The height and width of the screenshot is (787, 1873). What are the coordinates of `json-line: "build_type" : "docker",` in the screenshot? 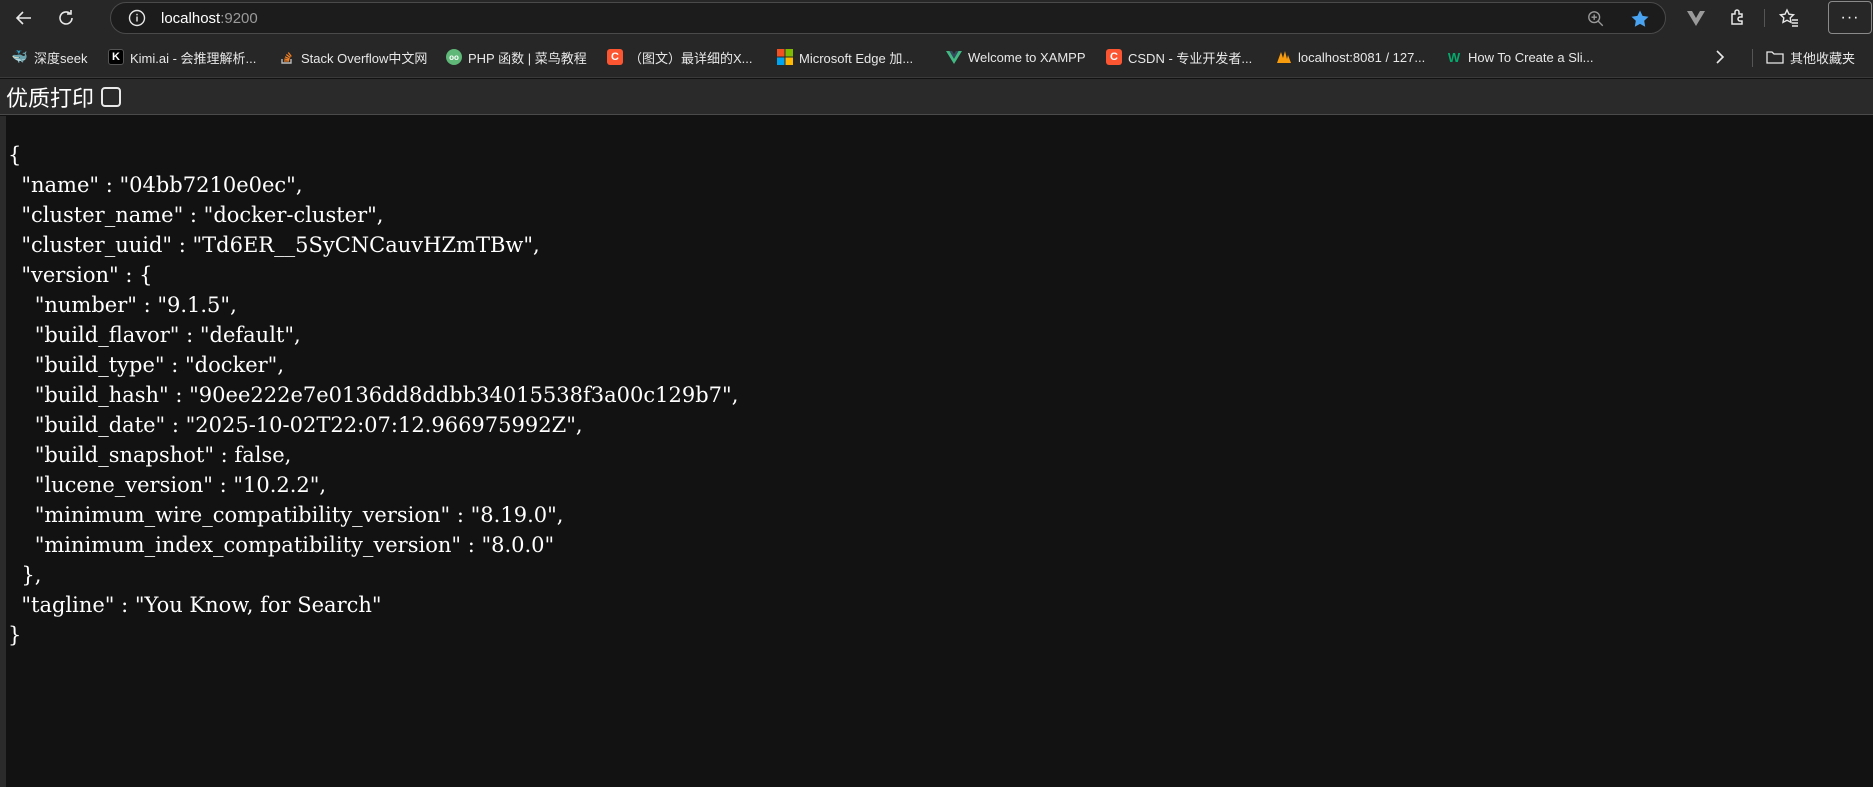 It's located at (146, 365).